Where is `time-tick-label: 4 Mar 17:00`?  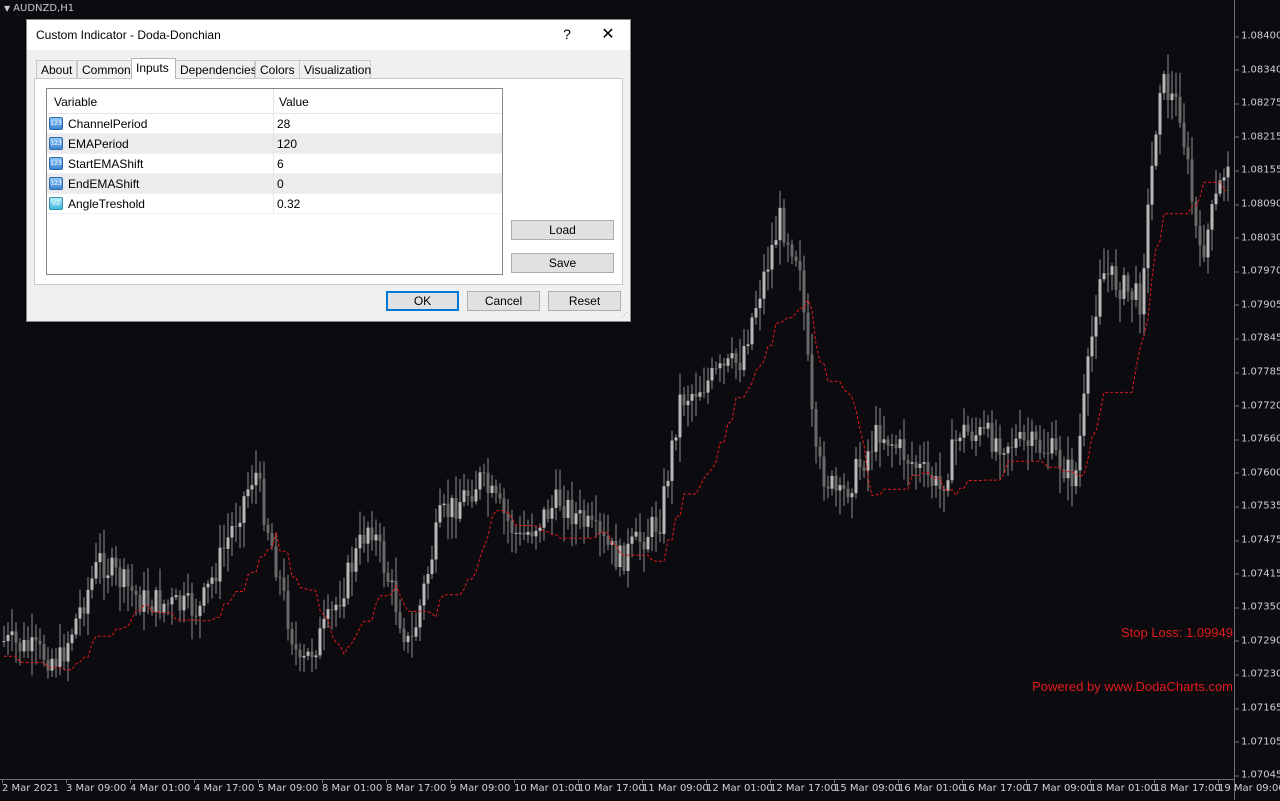 time-tick-label: 4 Mar 17:00 is located at coordinates (224, 786).